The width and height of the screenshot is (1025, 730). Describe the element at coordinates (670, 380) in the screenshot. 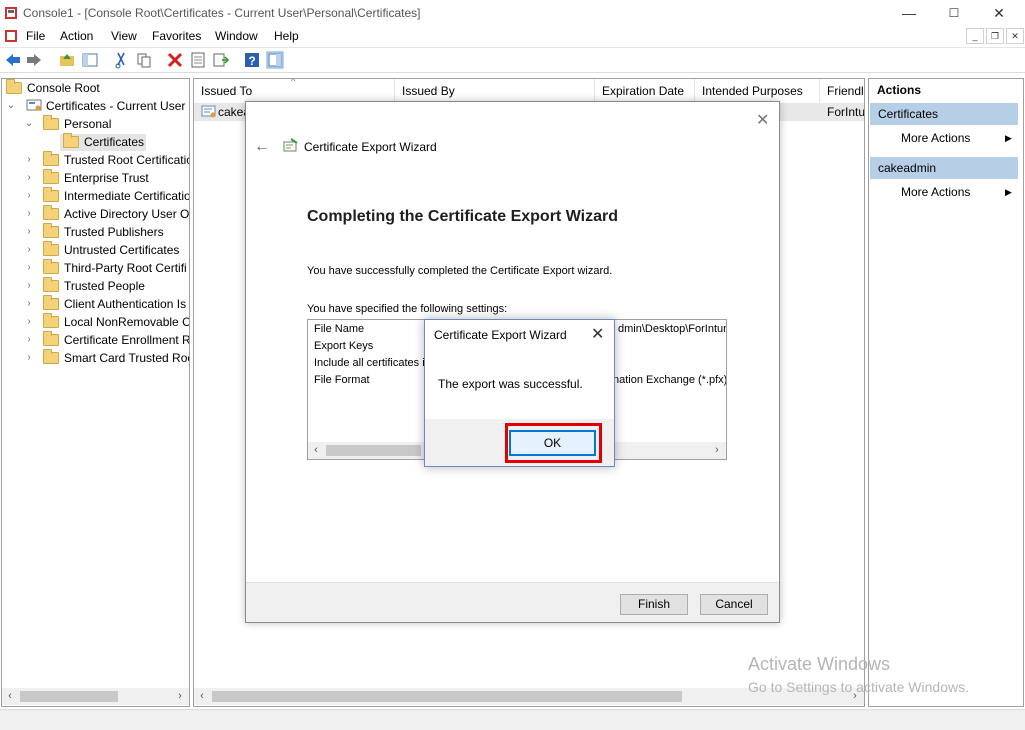

I see `setting-value: nation Exchange (*.pfx)` at that location.